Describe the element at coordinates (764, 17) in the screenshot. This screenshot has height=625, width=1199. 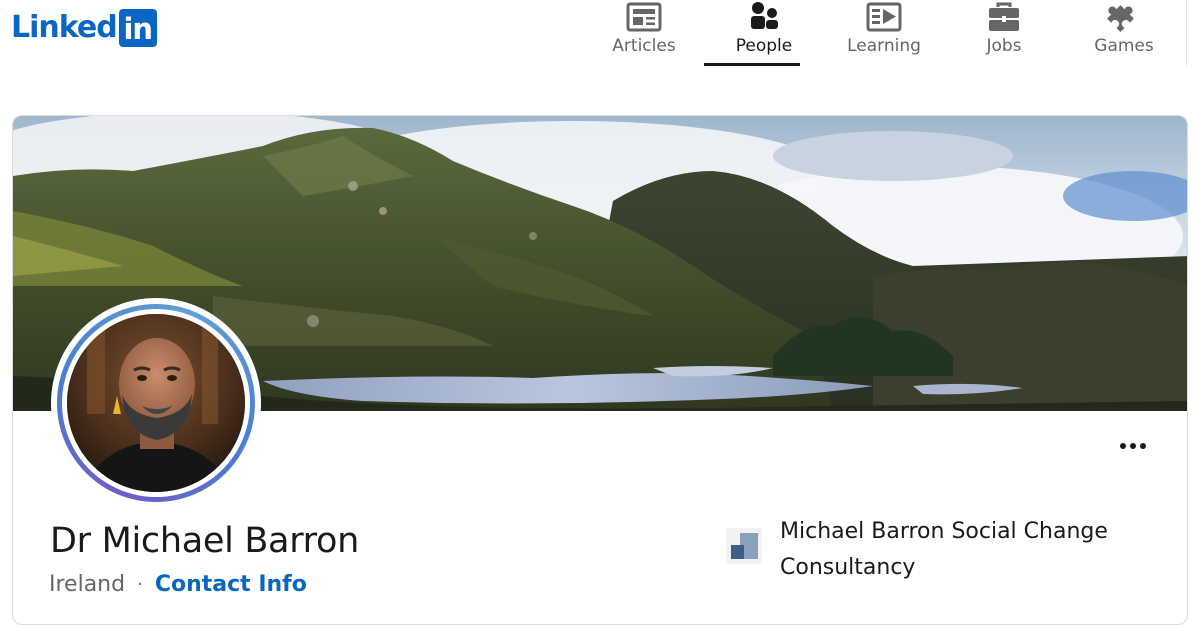
I see `people-icon` at that location.